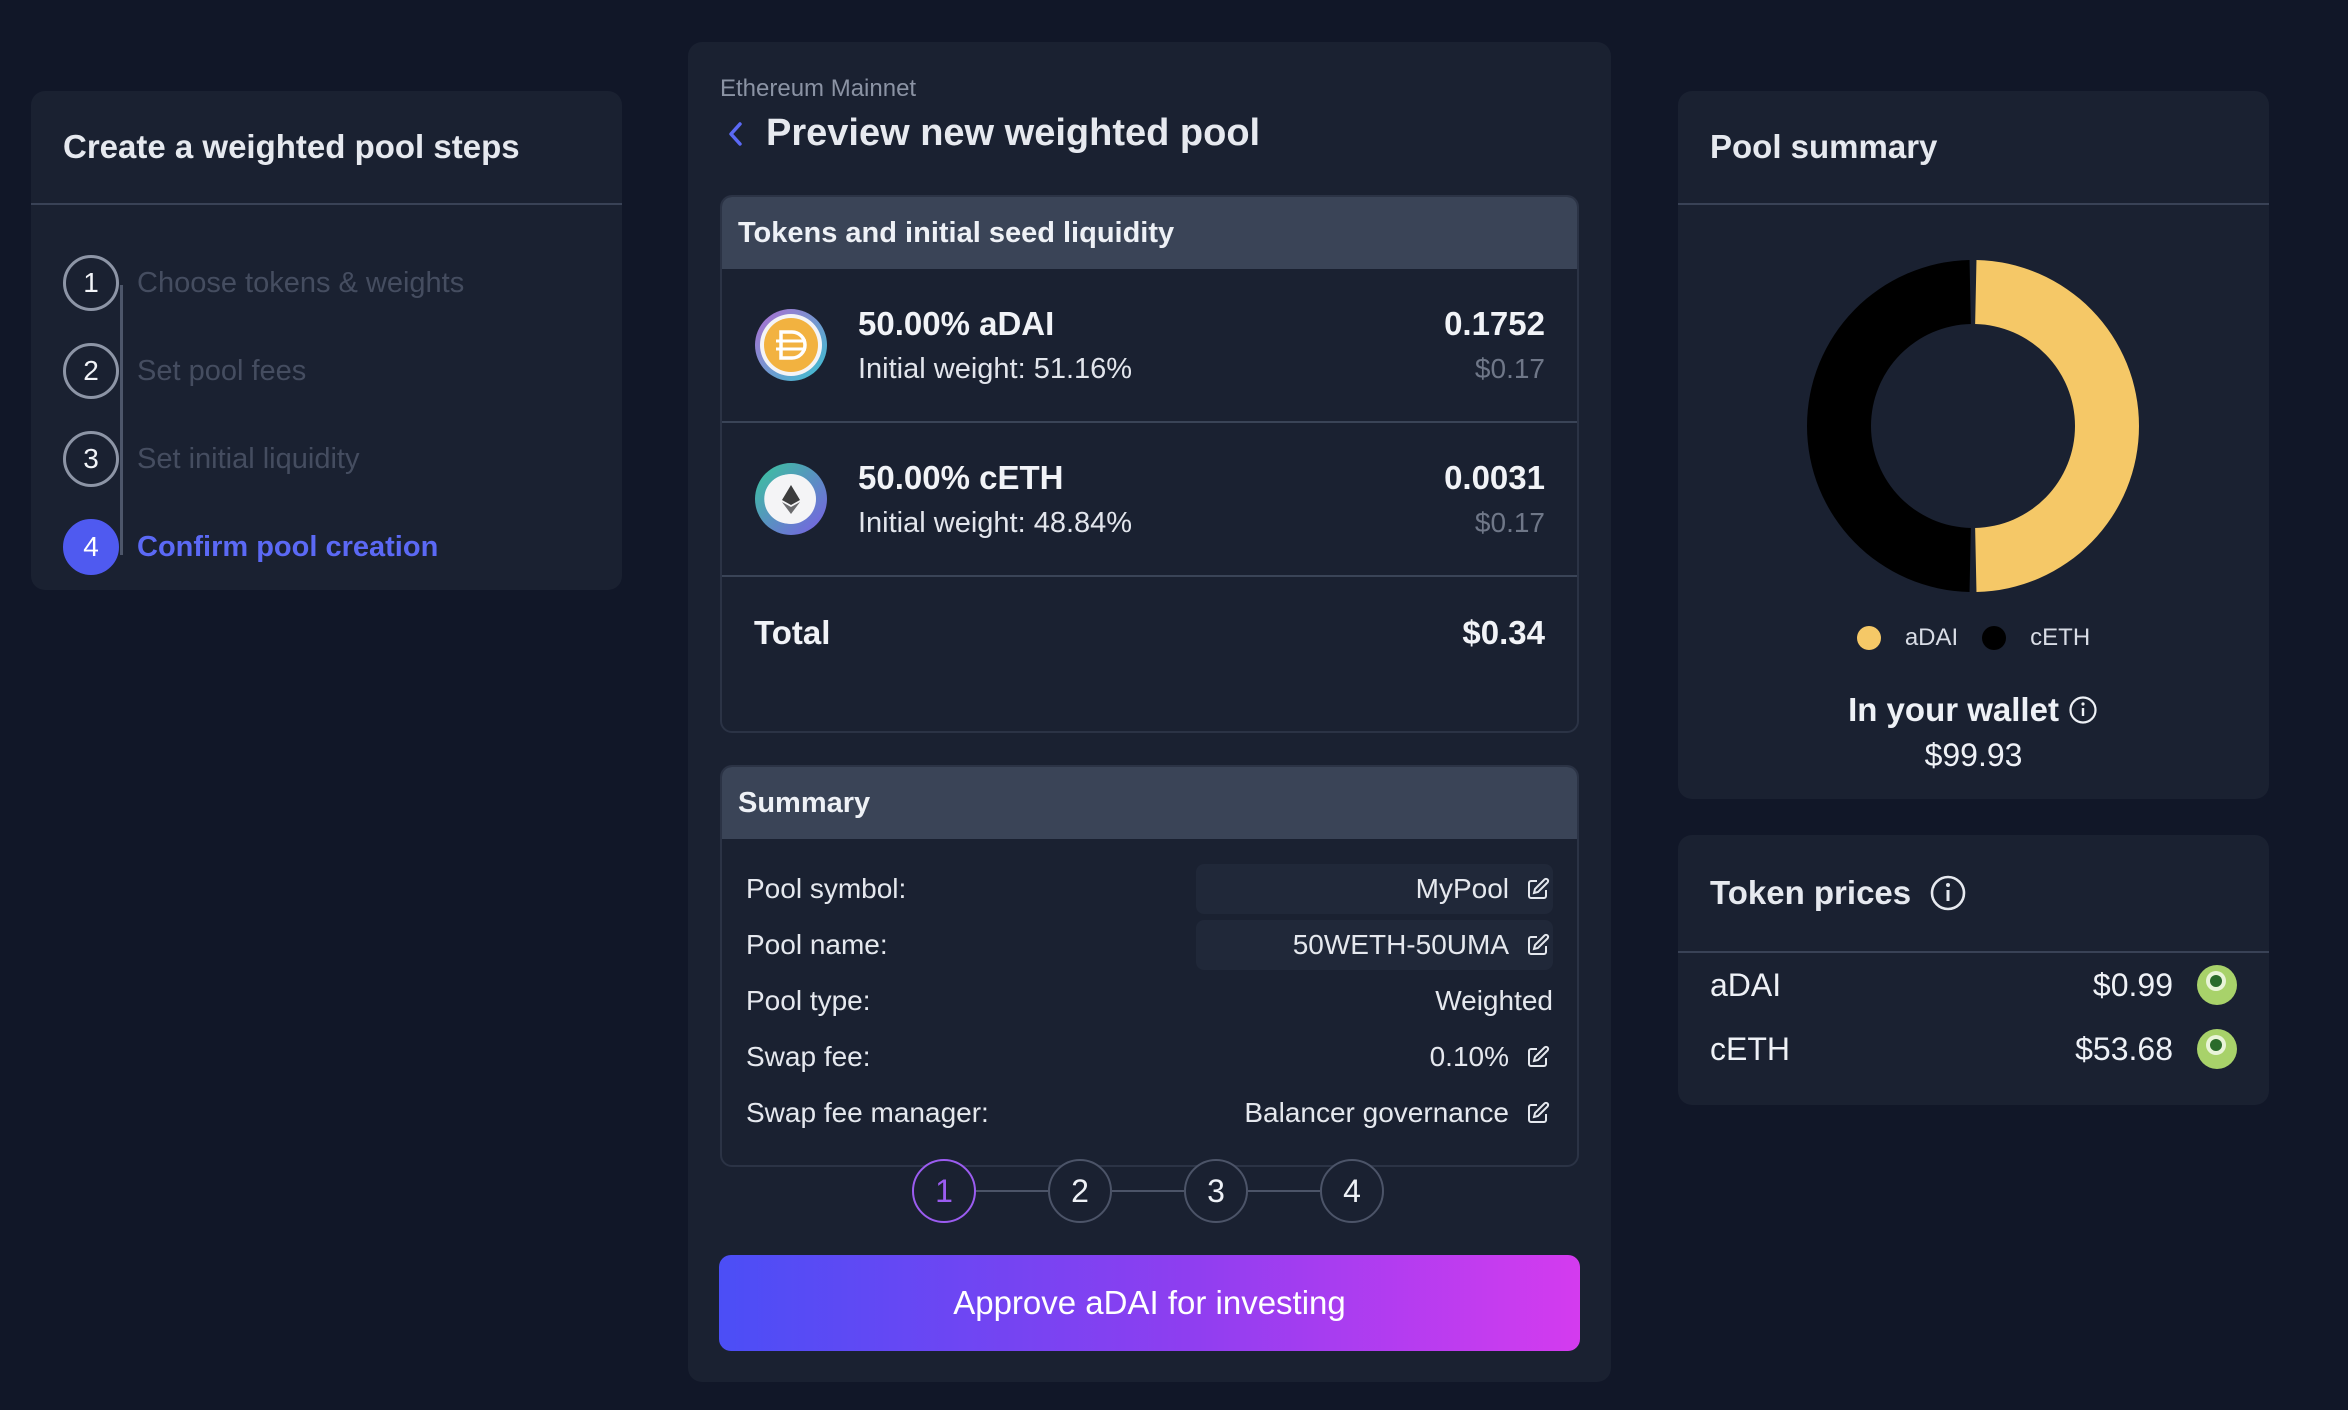 The image size is (2348, 1410). What do you see at coordinates (1469, 1056) in the screenshot?
I see `summary-value: 0.10%` at bounding box center [1469, 1056].